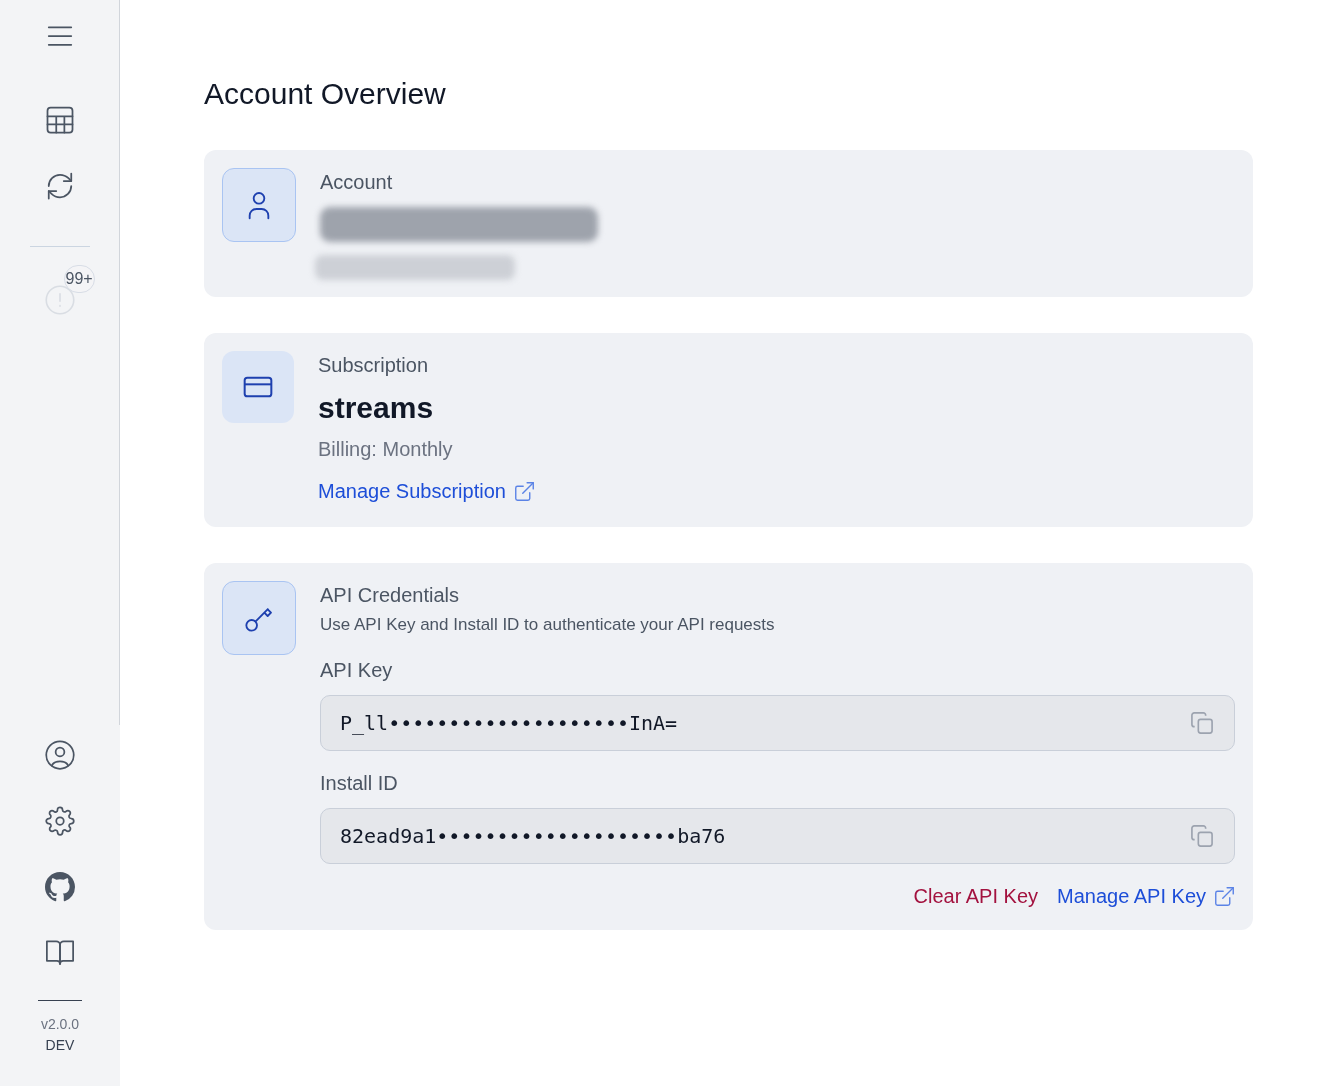 This screenshot has height=1086, width=1337. I want to click on credential-field: P_ll••••••••••••••••••••InA=, so click(777, 723).